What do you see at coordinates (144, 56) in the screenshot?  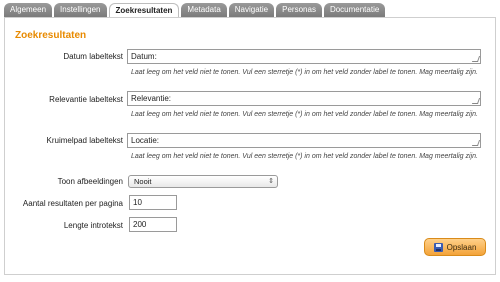 I see `datum-field-value: Datum:` at bounding box center [144, 56].